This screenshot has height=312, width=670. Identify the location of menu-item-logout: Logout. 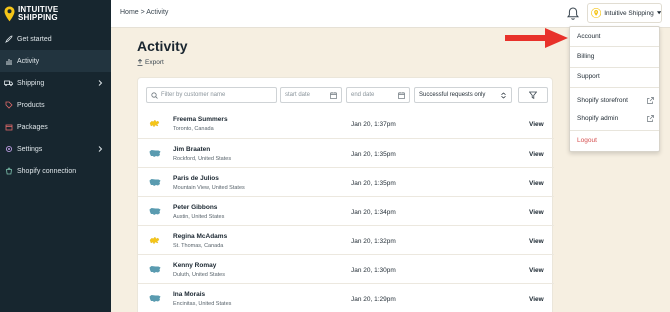
(587, 140).